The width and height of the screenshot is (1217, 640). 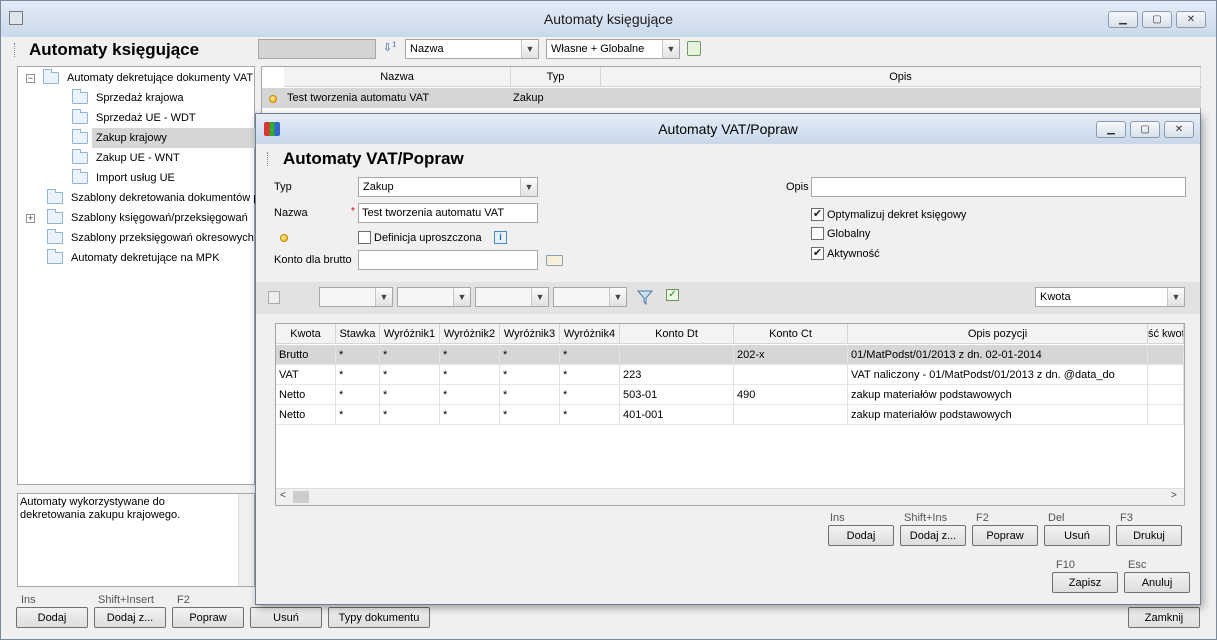 I want to click on scope-filter-select: Własne + Globalne ▼, so click(x=613, y=49).